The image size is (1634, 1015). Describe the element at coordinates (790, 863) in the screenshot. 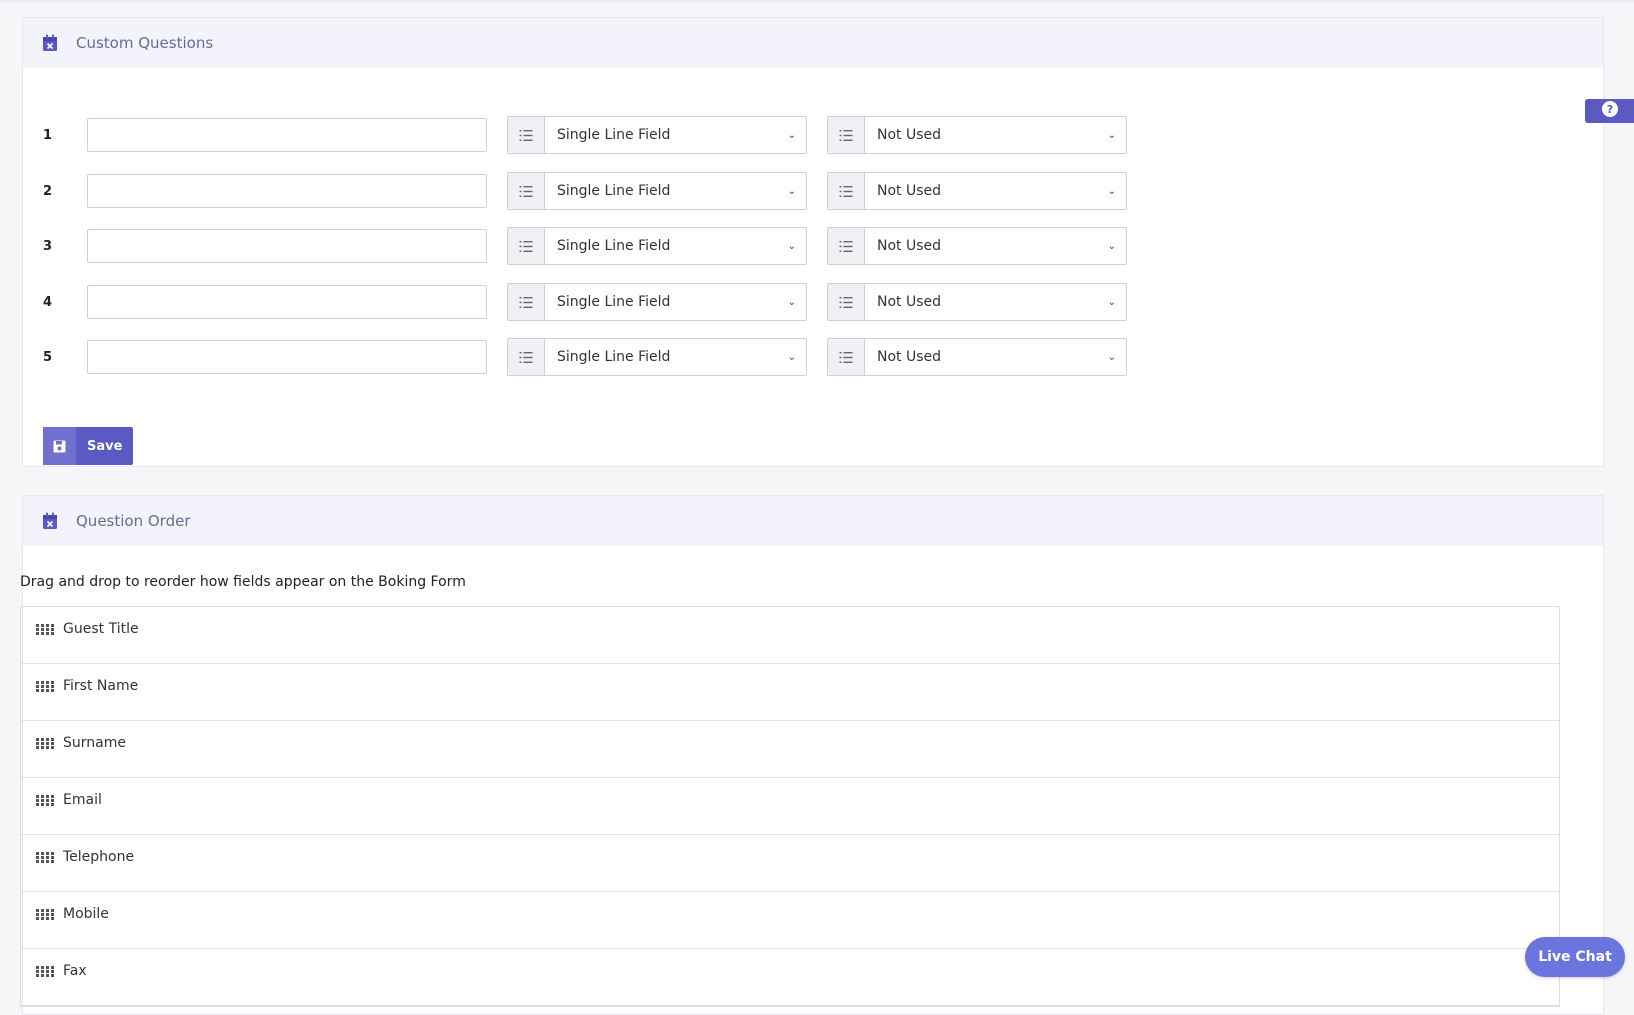

I see `question-order-item: Telephone` at that location.